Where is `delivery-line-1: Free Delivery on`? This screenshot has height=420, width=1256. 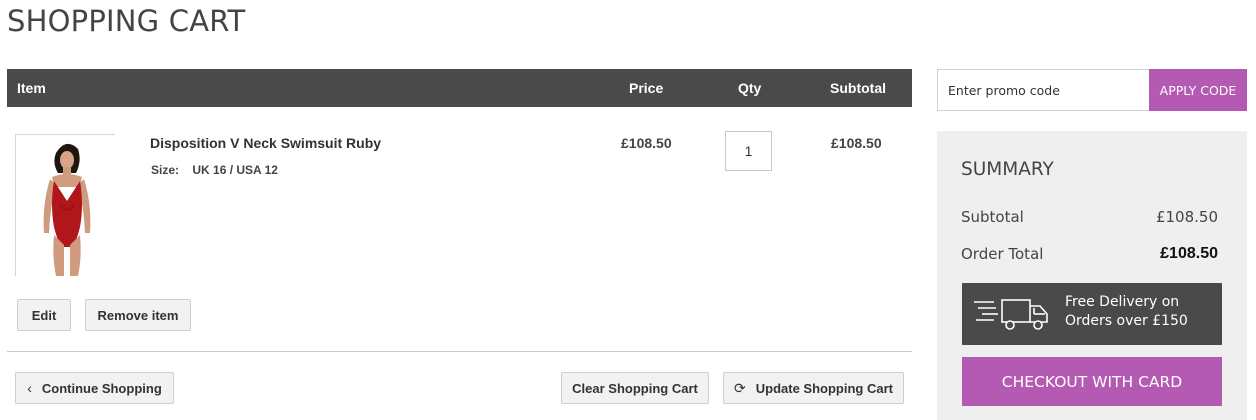
delivery-line-1: Free Delivery on is located at coordinates (1122, 302).